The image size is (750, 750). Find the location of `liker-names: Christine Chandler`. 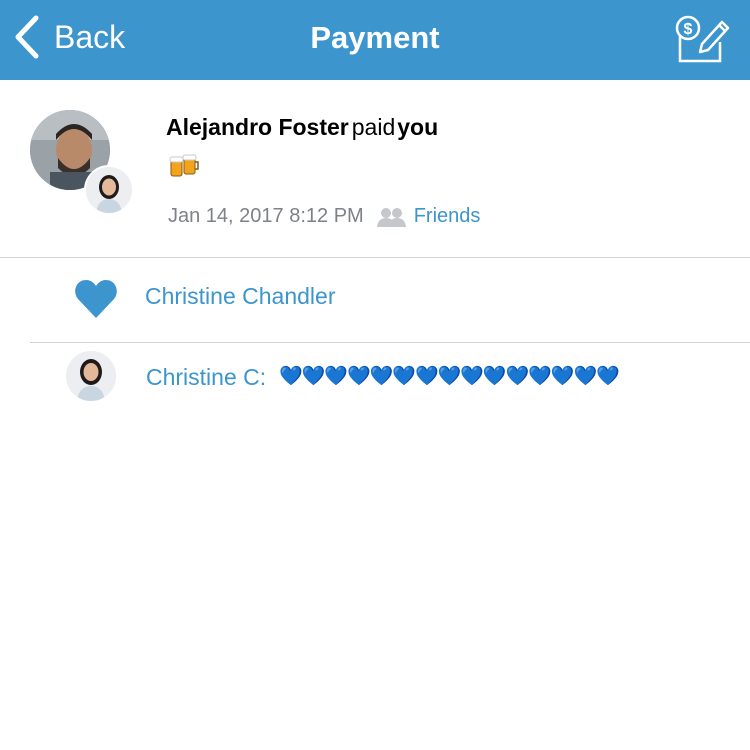

liker-names: Christine Chandler is located at coordinates (240, 296).